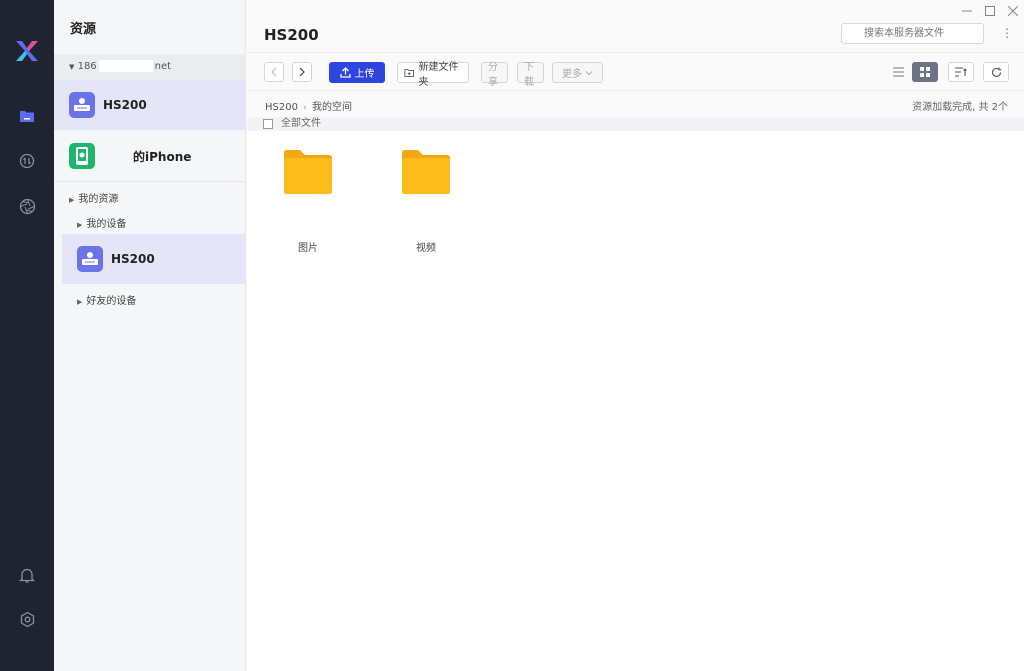  What do you see at coordinates (301, 123) in the screenshot?
I see `select-all-label: 全部文件` at bounding box center [301, 123].